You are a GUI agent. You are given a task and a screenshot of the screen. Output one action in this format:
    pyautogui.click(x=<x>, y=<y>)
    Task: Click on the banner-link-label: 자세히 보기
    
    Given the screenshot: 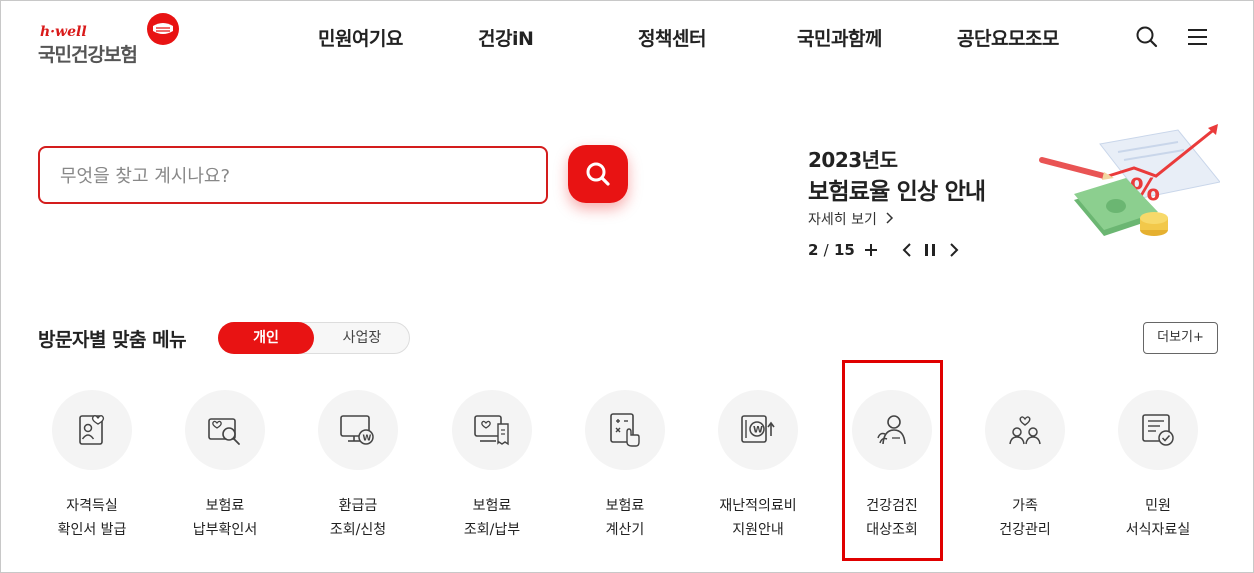 What is the action you would take?
    pyautogui.click(x=842, y=220)
    